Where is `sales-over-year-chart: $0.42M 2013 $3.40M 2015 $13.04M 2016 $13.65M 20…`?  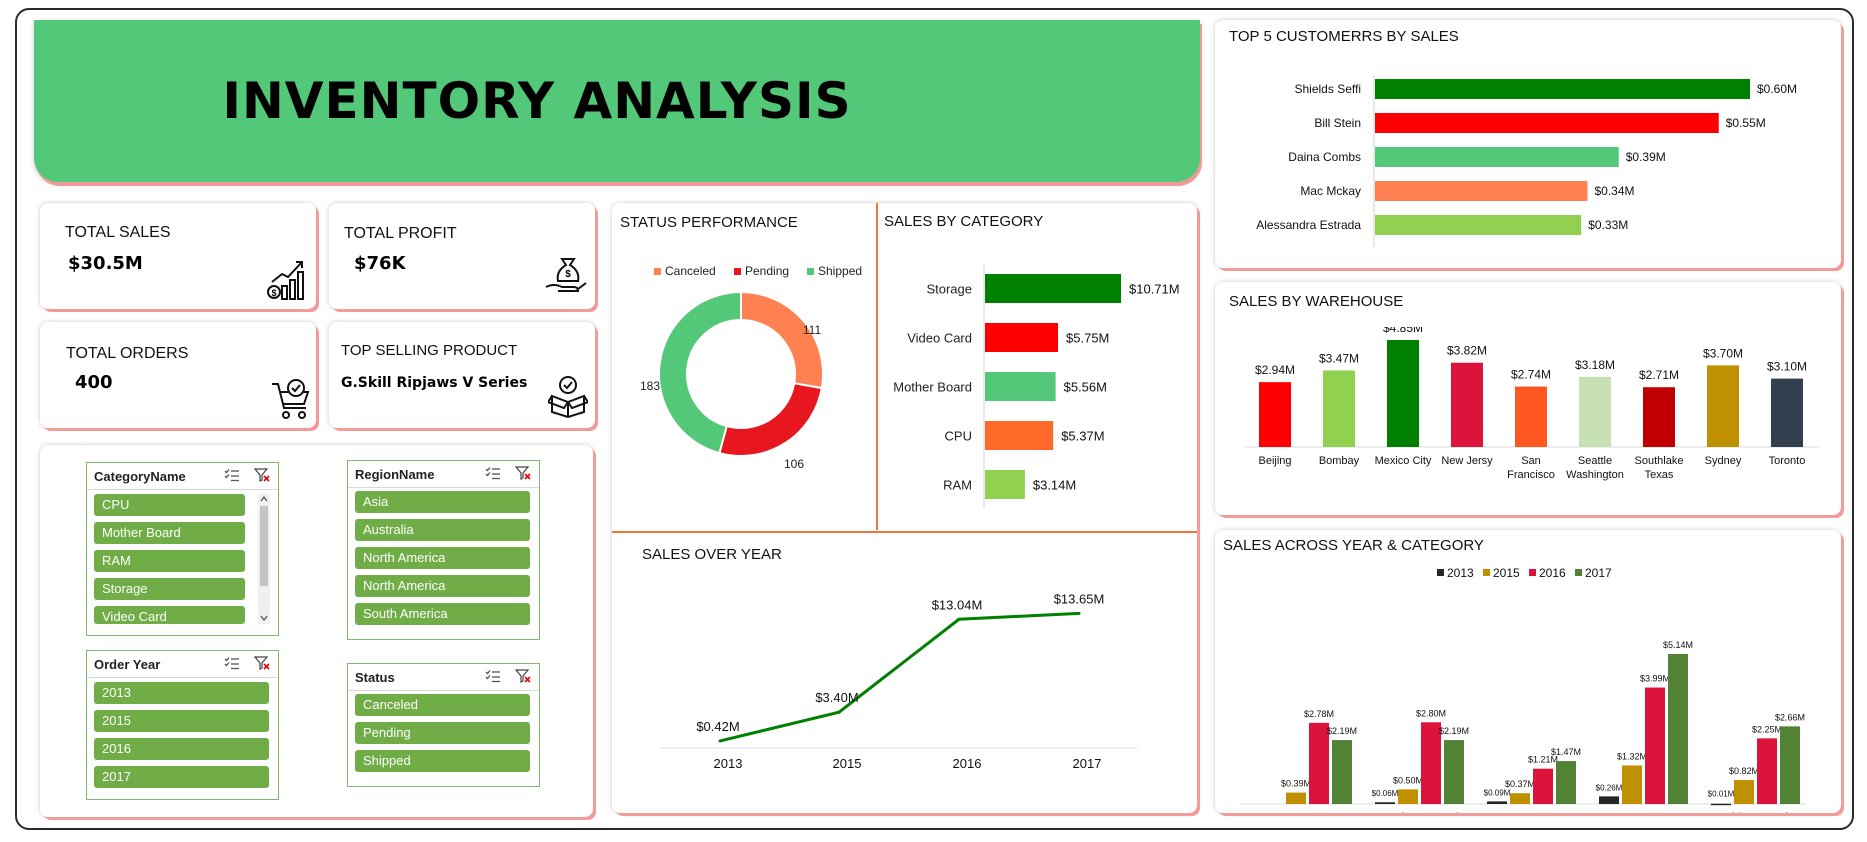 sales-over-year-chart: $0.42M 2013 $3.40M 2015 $13.04M 2016 $13.65M 20… is located at coordinates (898, 681).